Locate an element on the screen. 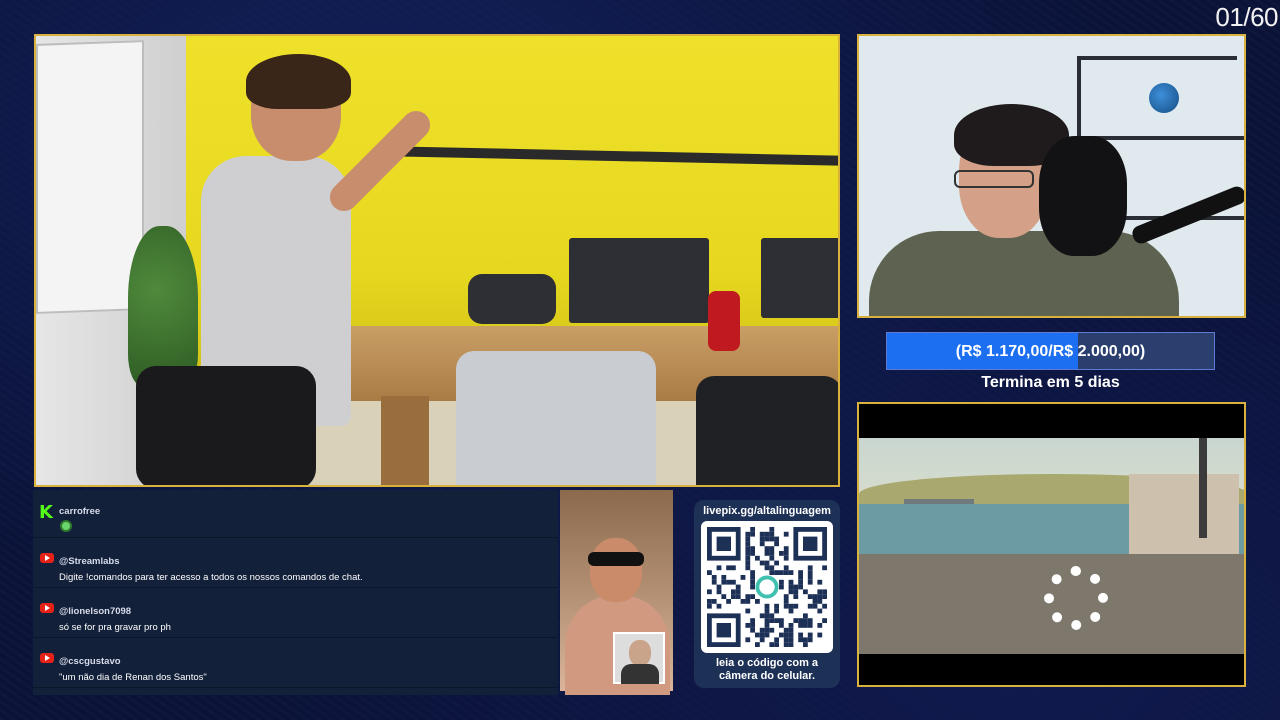  held-photo is located at coordinates (639, 658).